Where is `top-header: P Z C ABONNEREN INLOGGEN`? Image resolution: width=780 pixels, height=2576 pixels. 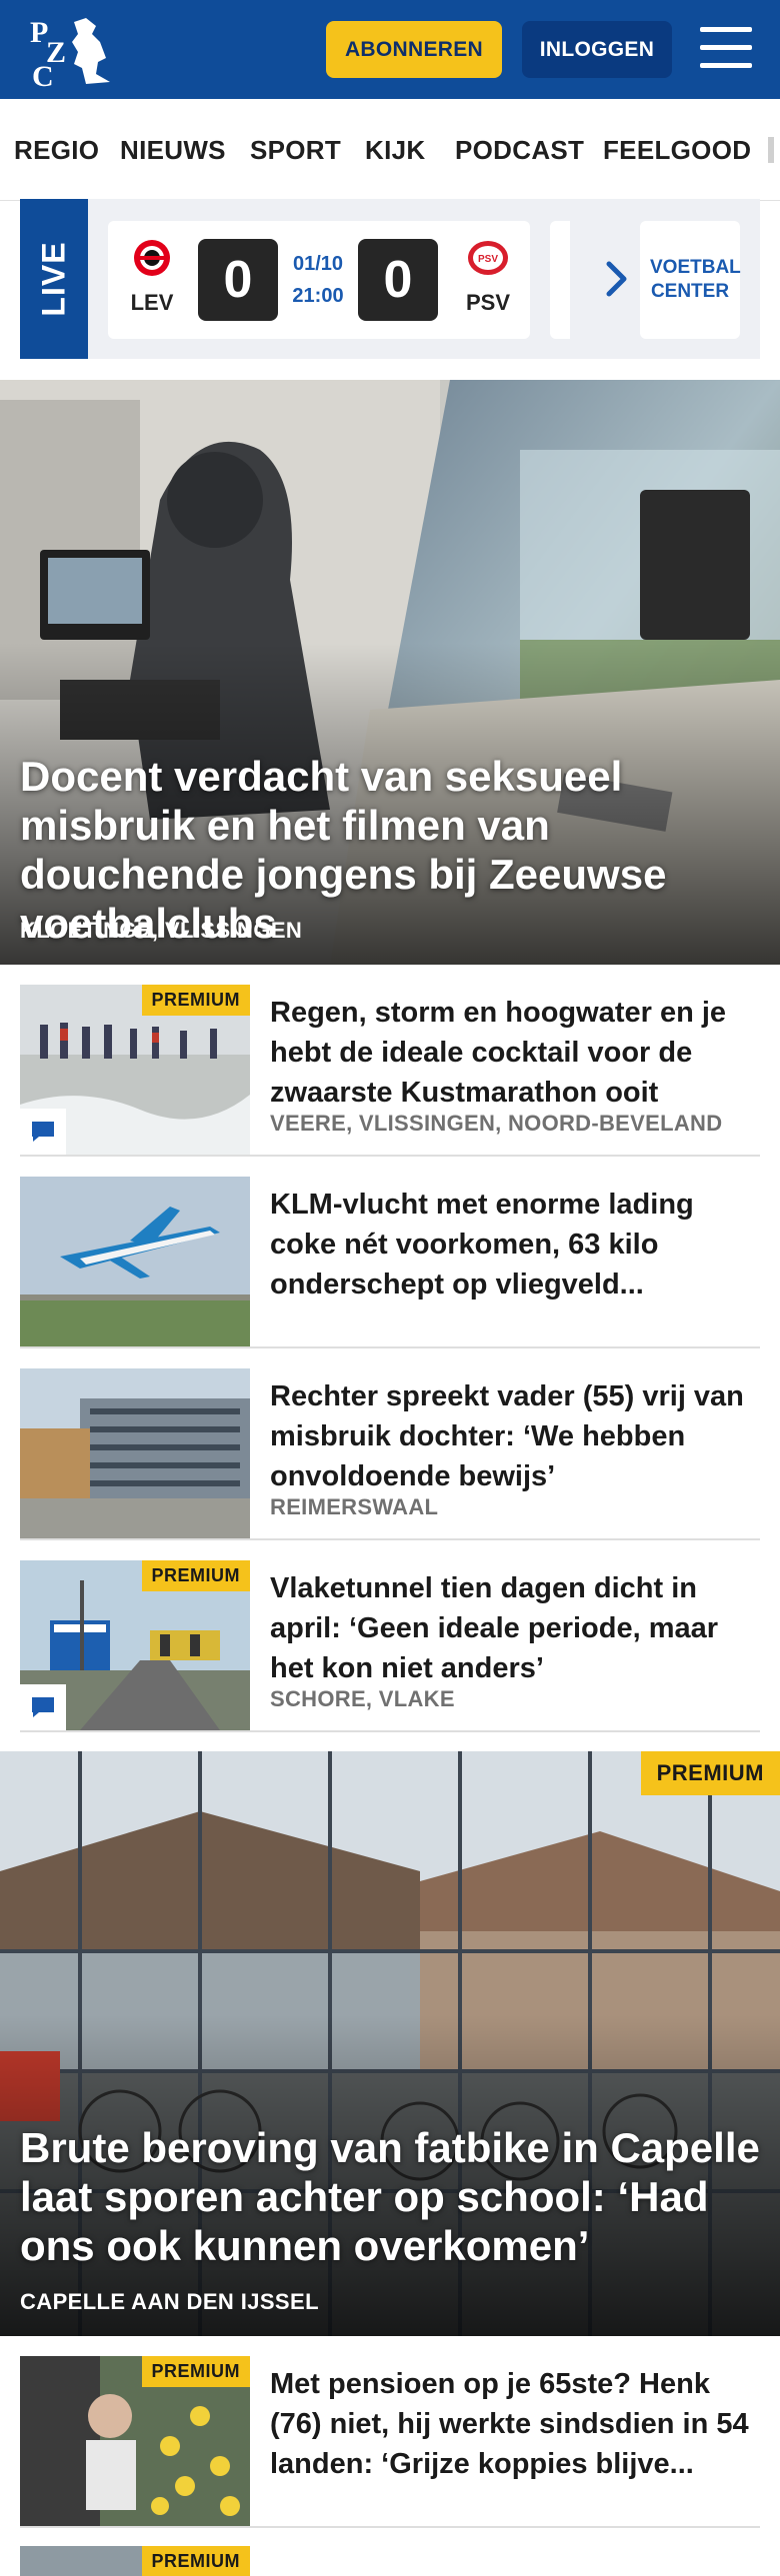
top-header: P Z C ABONNEREN INLOGGEN is located at coordinates (390, 50).